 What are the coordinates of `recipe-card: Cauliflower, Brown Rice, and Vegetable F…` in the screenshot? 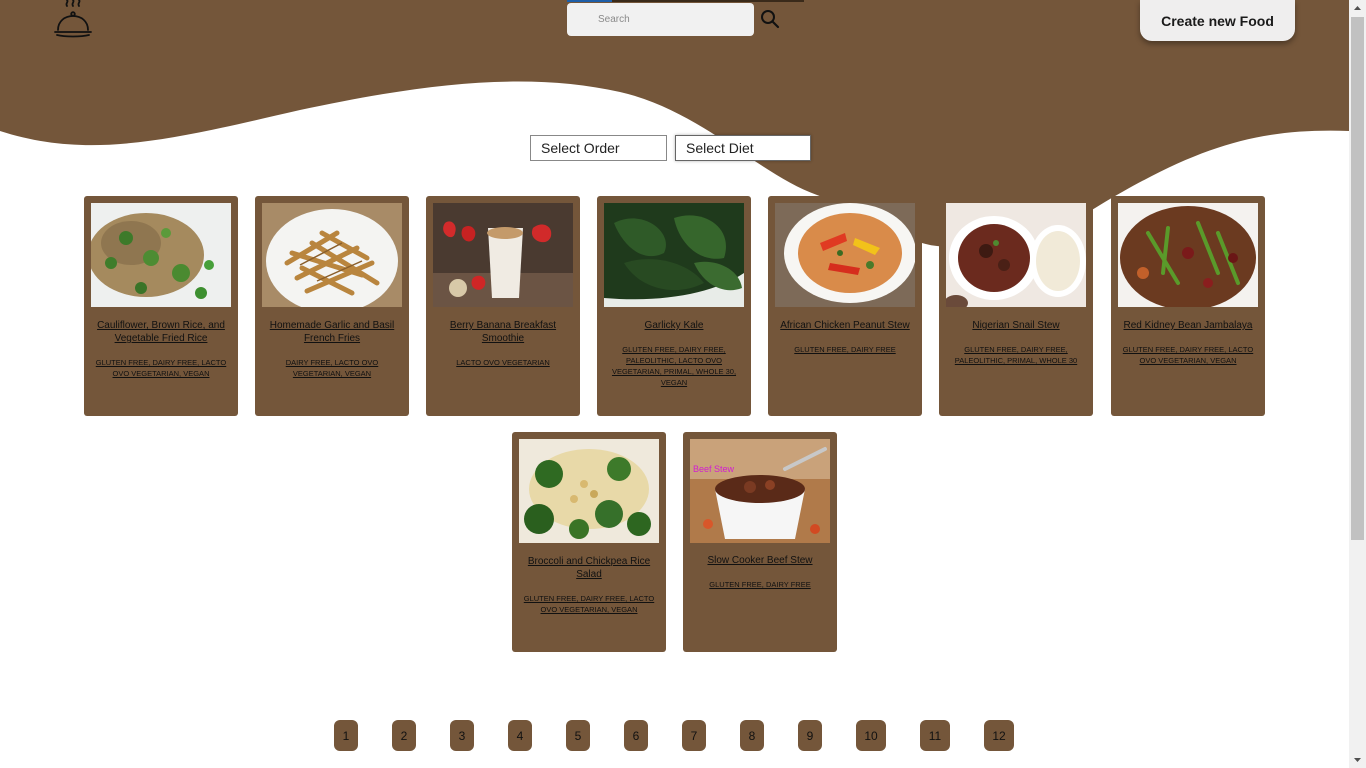 It's located at (161, 306).